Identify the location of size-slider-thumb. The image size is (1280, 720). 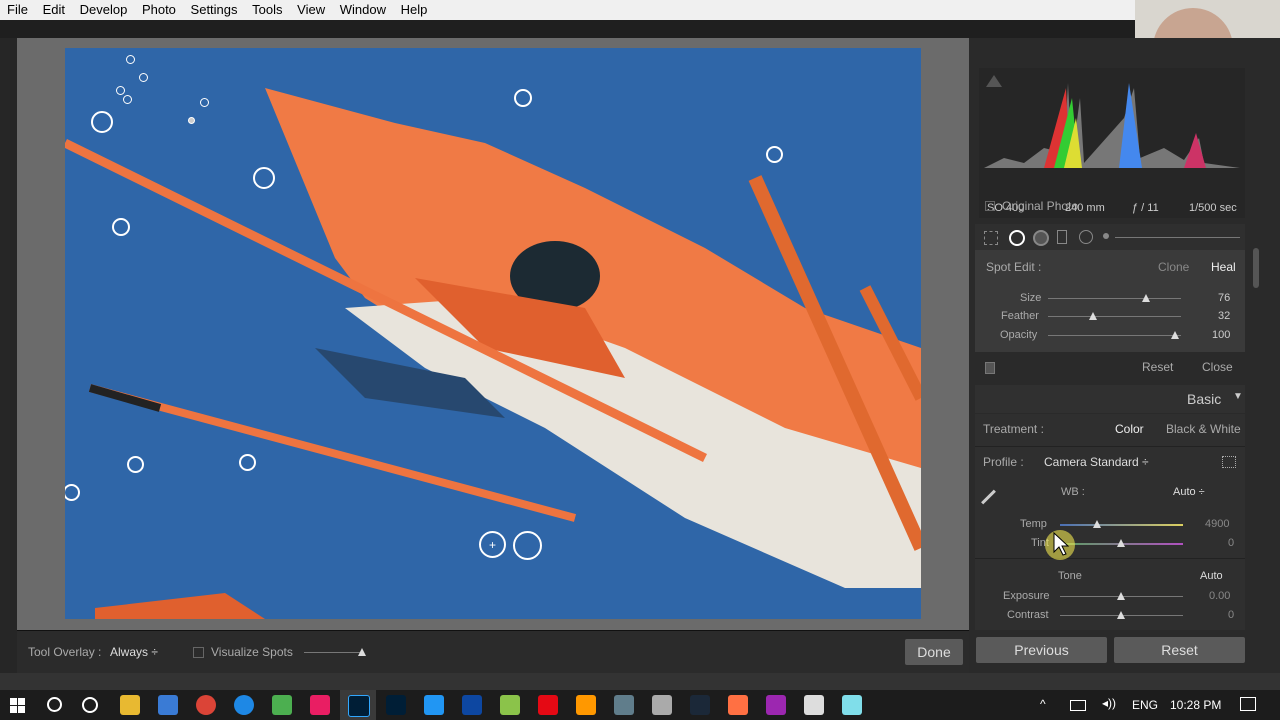
(1146, 298).